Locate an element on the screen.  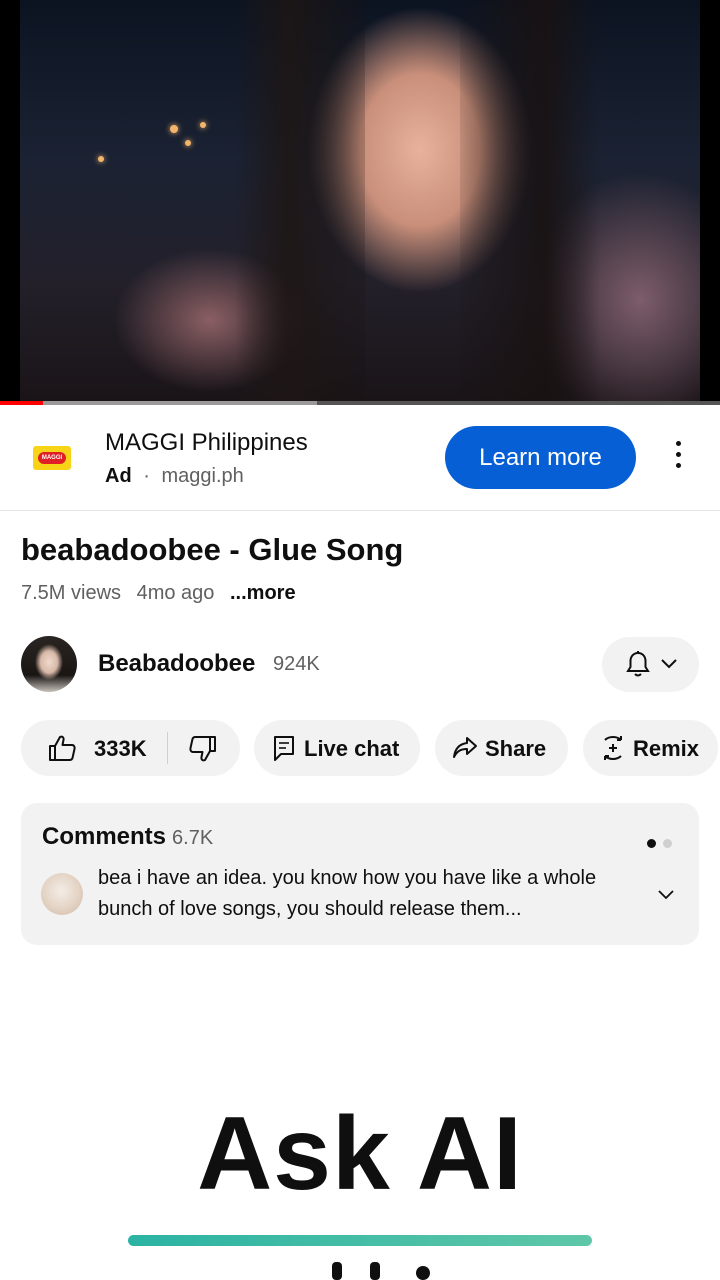
comments-title: Comments is located at coordinates (104, 836).